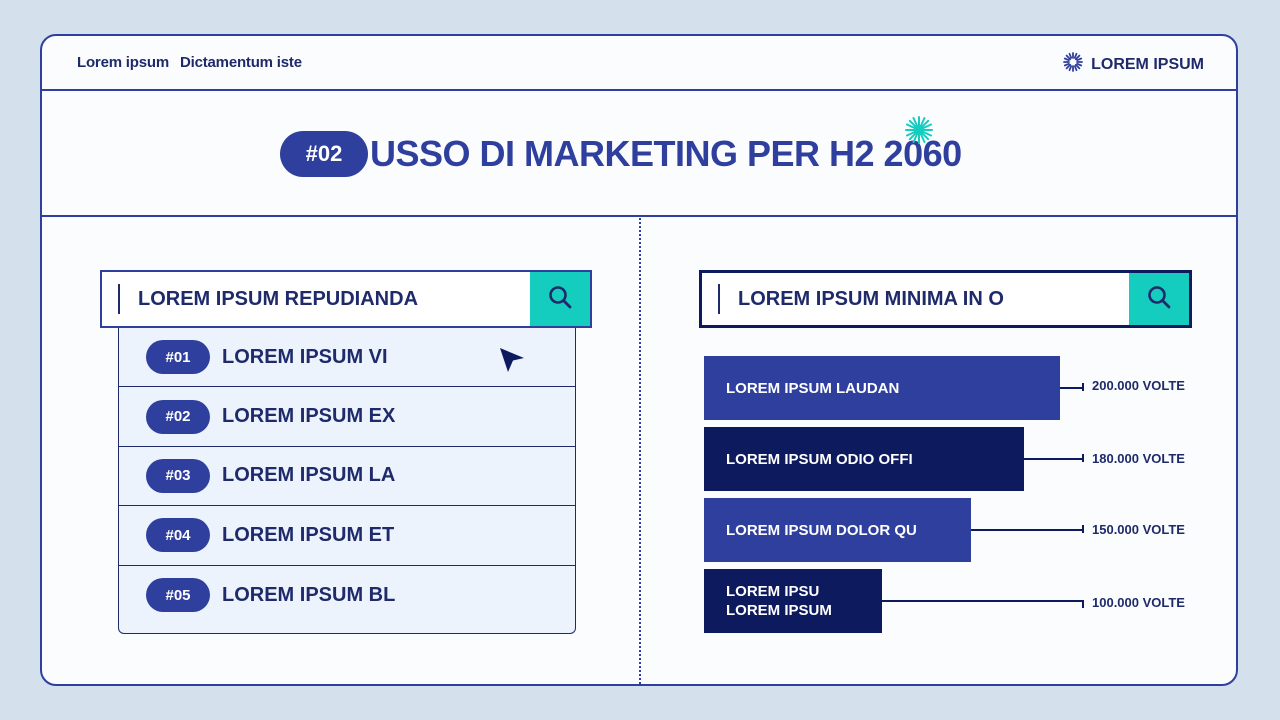 The height and width of the screenshot is (720, 1280). I want to click on suggestion-item: #05 LOREM IPSUM BL, so click(347, 595).